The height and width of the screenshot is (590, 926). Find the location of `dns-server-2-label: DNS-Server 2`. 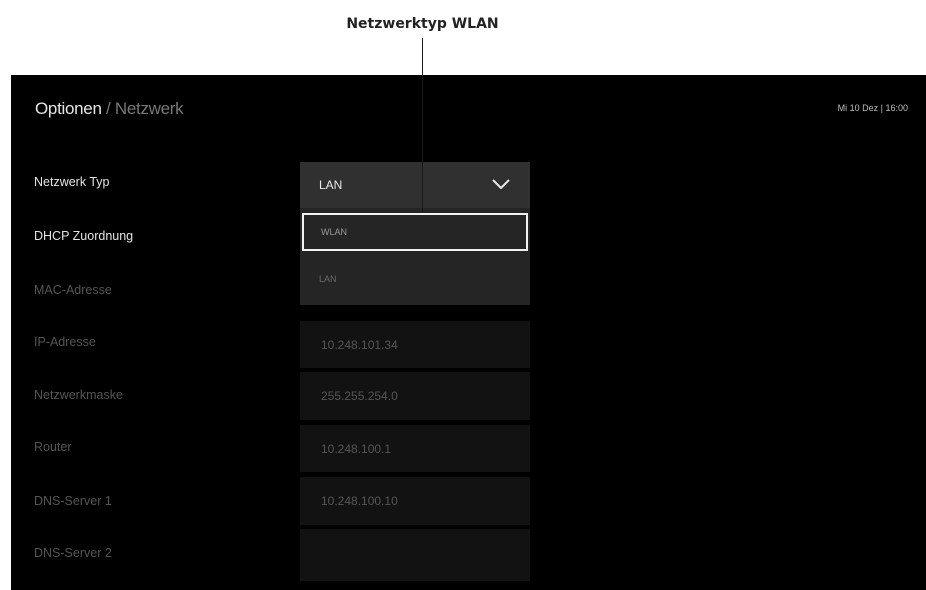

dns-server-2-label: DNS-Server 2 is located at coordinates (73, 553).